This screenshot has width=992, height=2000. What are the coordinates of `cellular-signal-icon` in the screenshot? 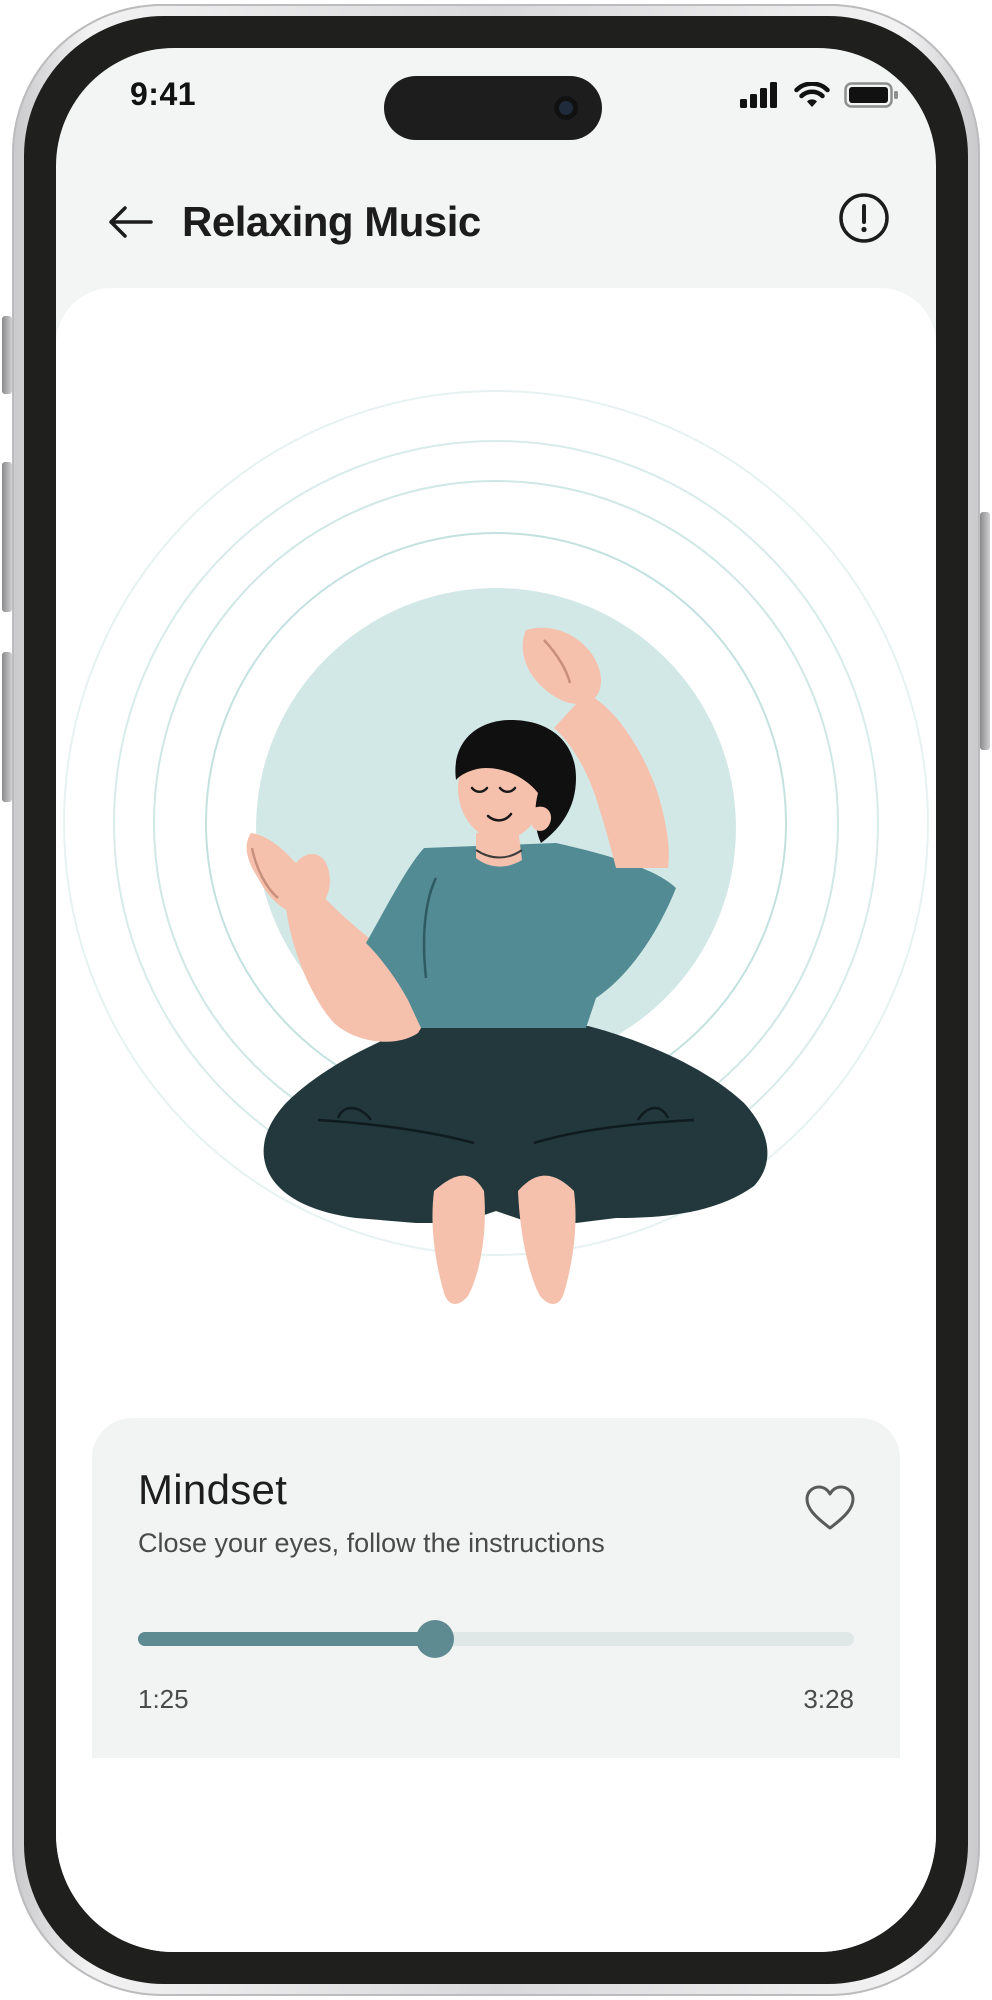 It's located at (758, 95).